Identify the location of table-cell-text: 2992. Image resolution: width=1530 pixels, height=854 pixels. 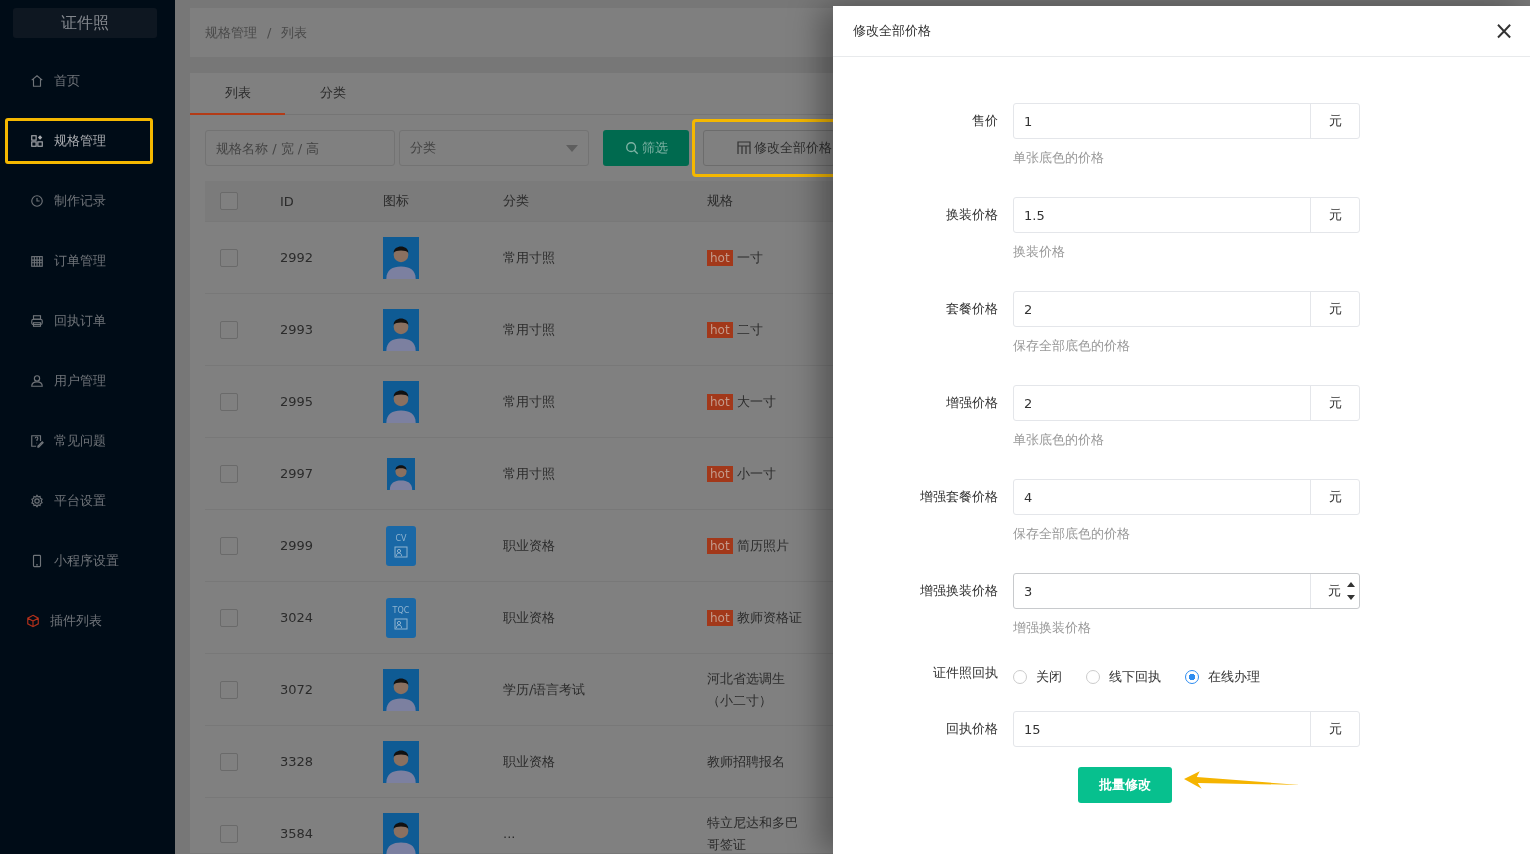
(297, 257).